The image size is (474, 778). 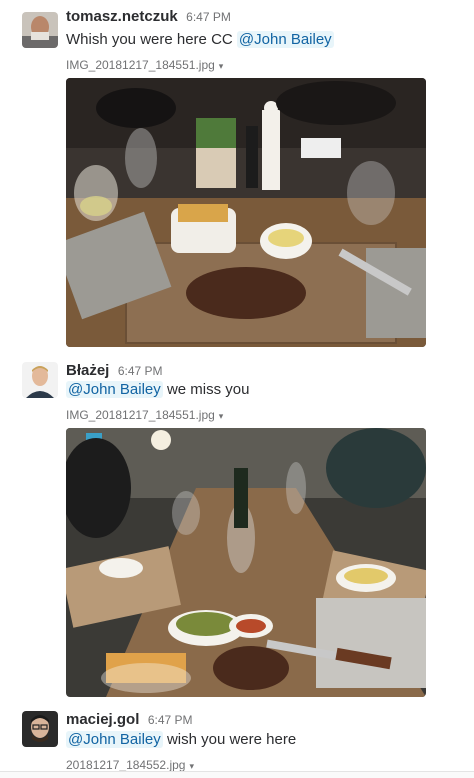 What do you see at coordinates (206, 389) in the screenshot?
I see `message-text-after: we miss you` at bounding box center [206, 389].